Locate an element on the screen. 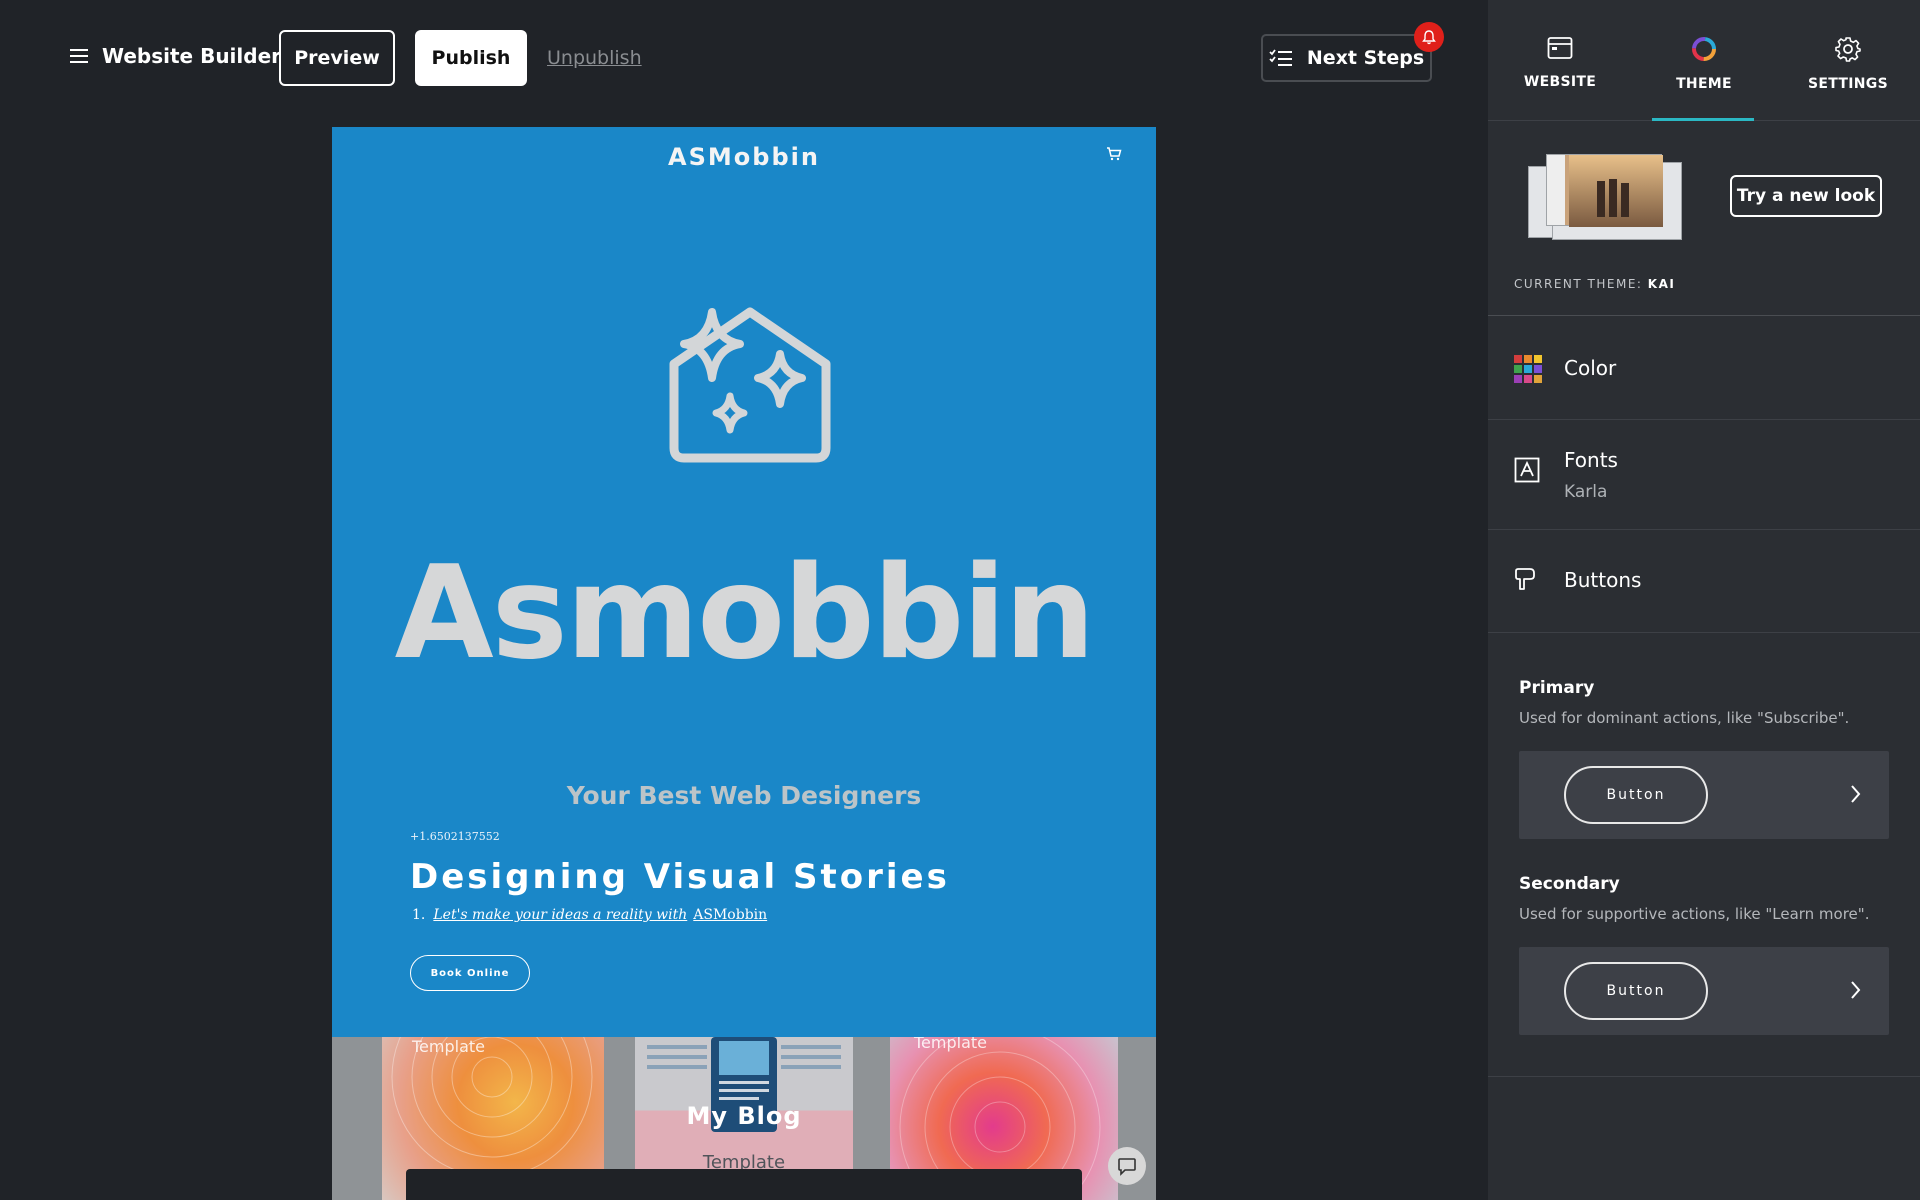  cookie-banner is located at coordinates (744, 1184).